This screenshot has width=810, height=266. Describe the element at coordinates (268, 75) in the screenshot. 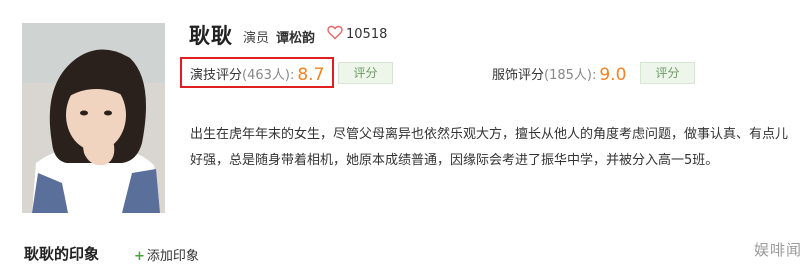

I see `acting-rating-count: (463人):` at that location.